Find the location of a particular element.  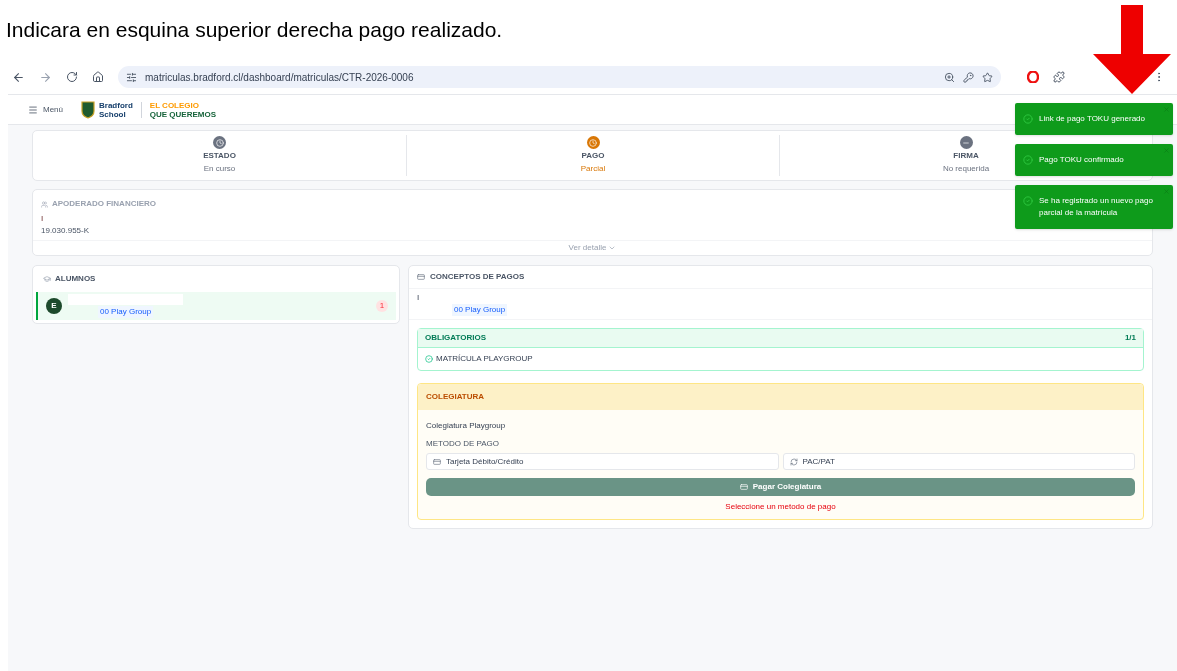

guardian-rut: 19.030.955-K is located at coordinates (65, 231).